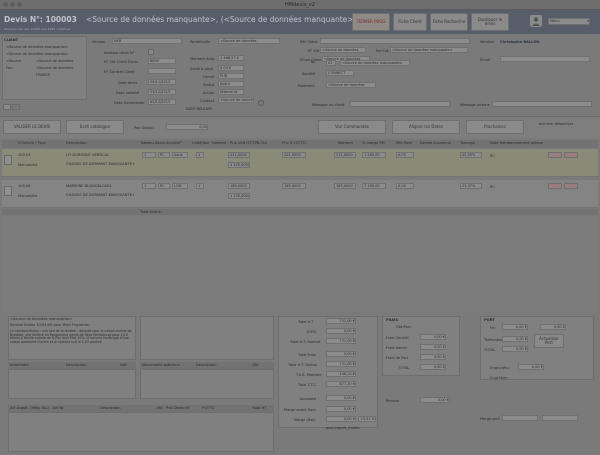  Describe the element at coordinates (433, 367) in the screenshot. I see `frais-total-field: 0,00 €` at that location.